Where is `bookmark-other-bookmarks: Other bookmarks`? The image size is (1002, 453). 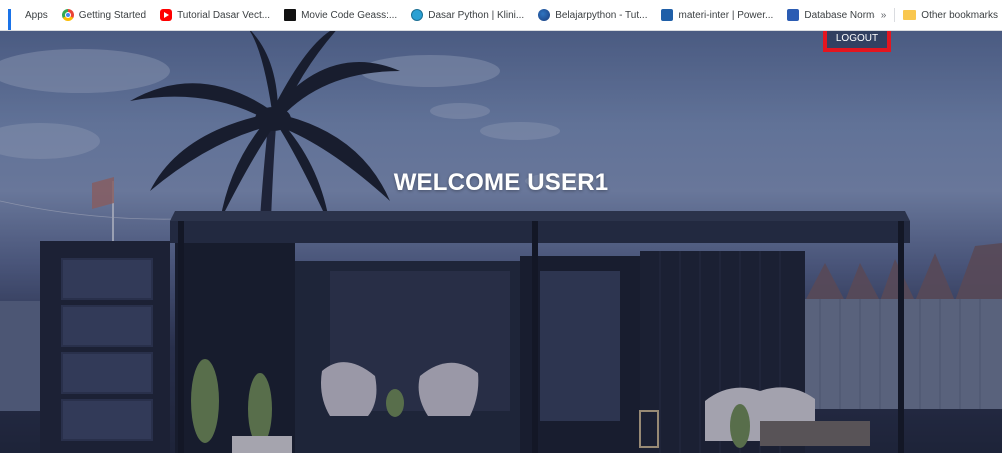 bookmark-other-bookmarks: Other bookmarks is located at coordinates (950, 15).